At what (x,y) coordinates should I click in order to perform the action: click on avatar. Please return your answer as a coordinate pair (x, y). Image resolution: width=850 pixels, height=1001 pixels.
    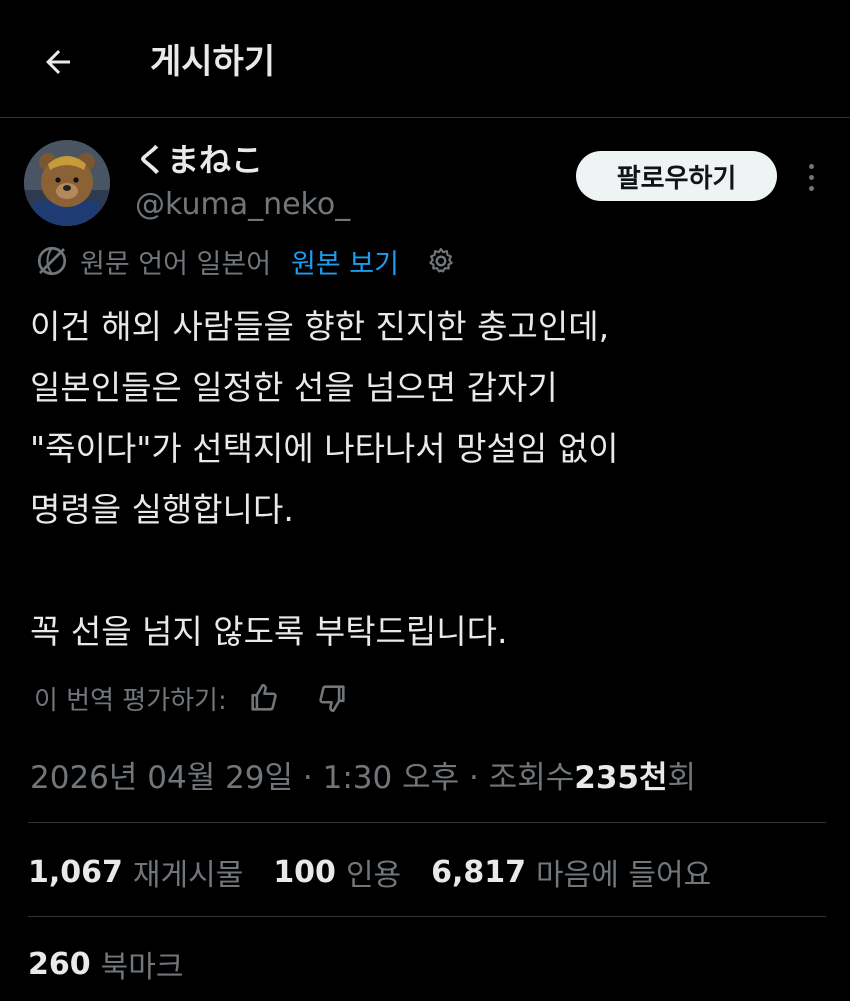
    Looking at the image, I should click on (67, 183).